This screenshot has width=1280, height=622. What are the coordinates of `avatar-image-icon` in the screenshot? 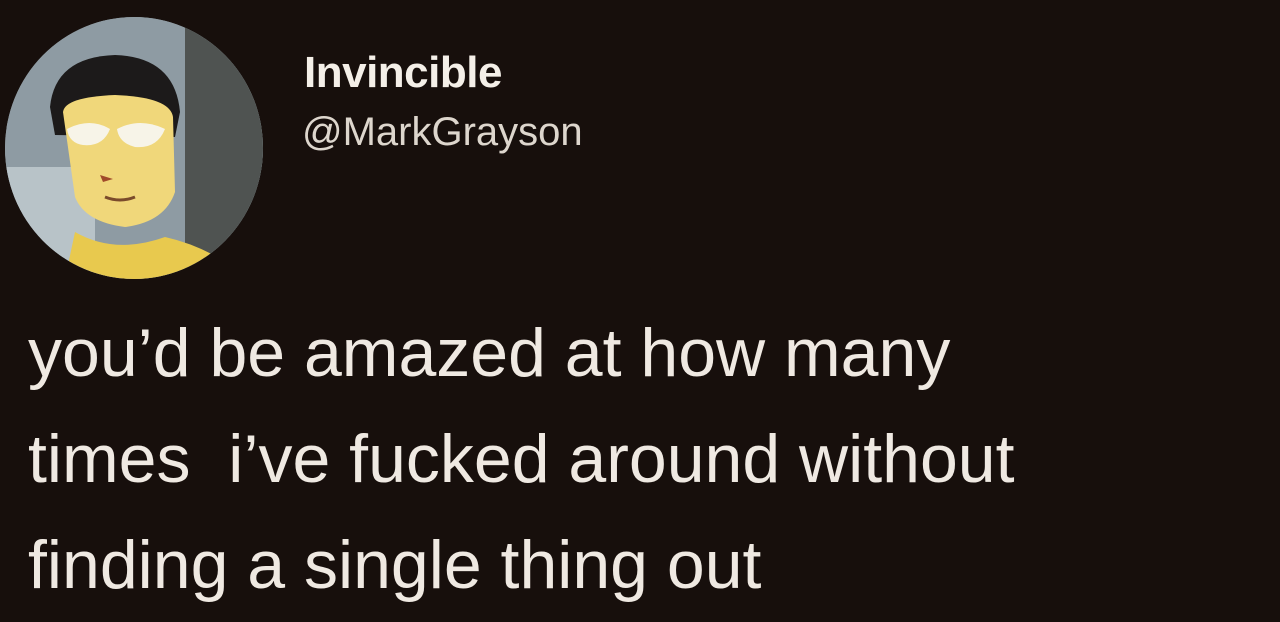 It's located at (134, 148).